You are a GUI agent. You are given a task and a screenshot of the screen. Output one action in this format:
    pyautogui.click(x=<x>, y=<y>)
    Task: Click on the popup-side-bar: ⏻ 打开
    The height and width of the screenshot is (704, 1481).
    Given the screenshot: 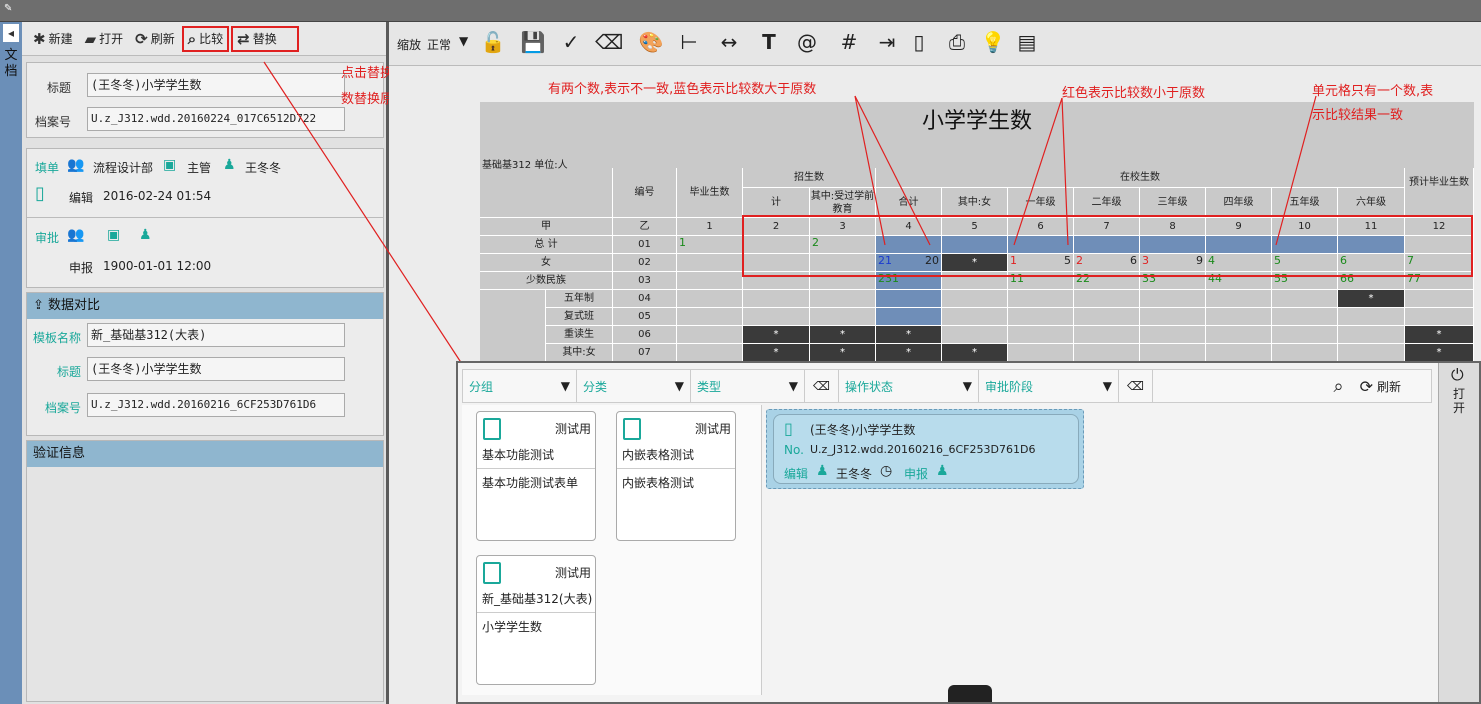 What is the action you would take?
    pyautogui.click(x=1458, y=532)
    